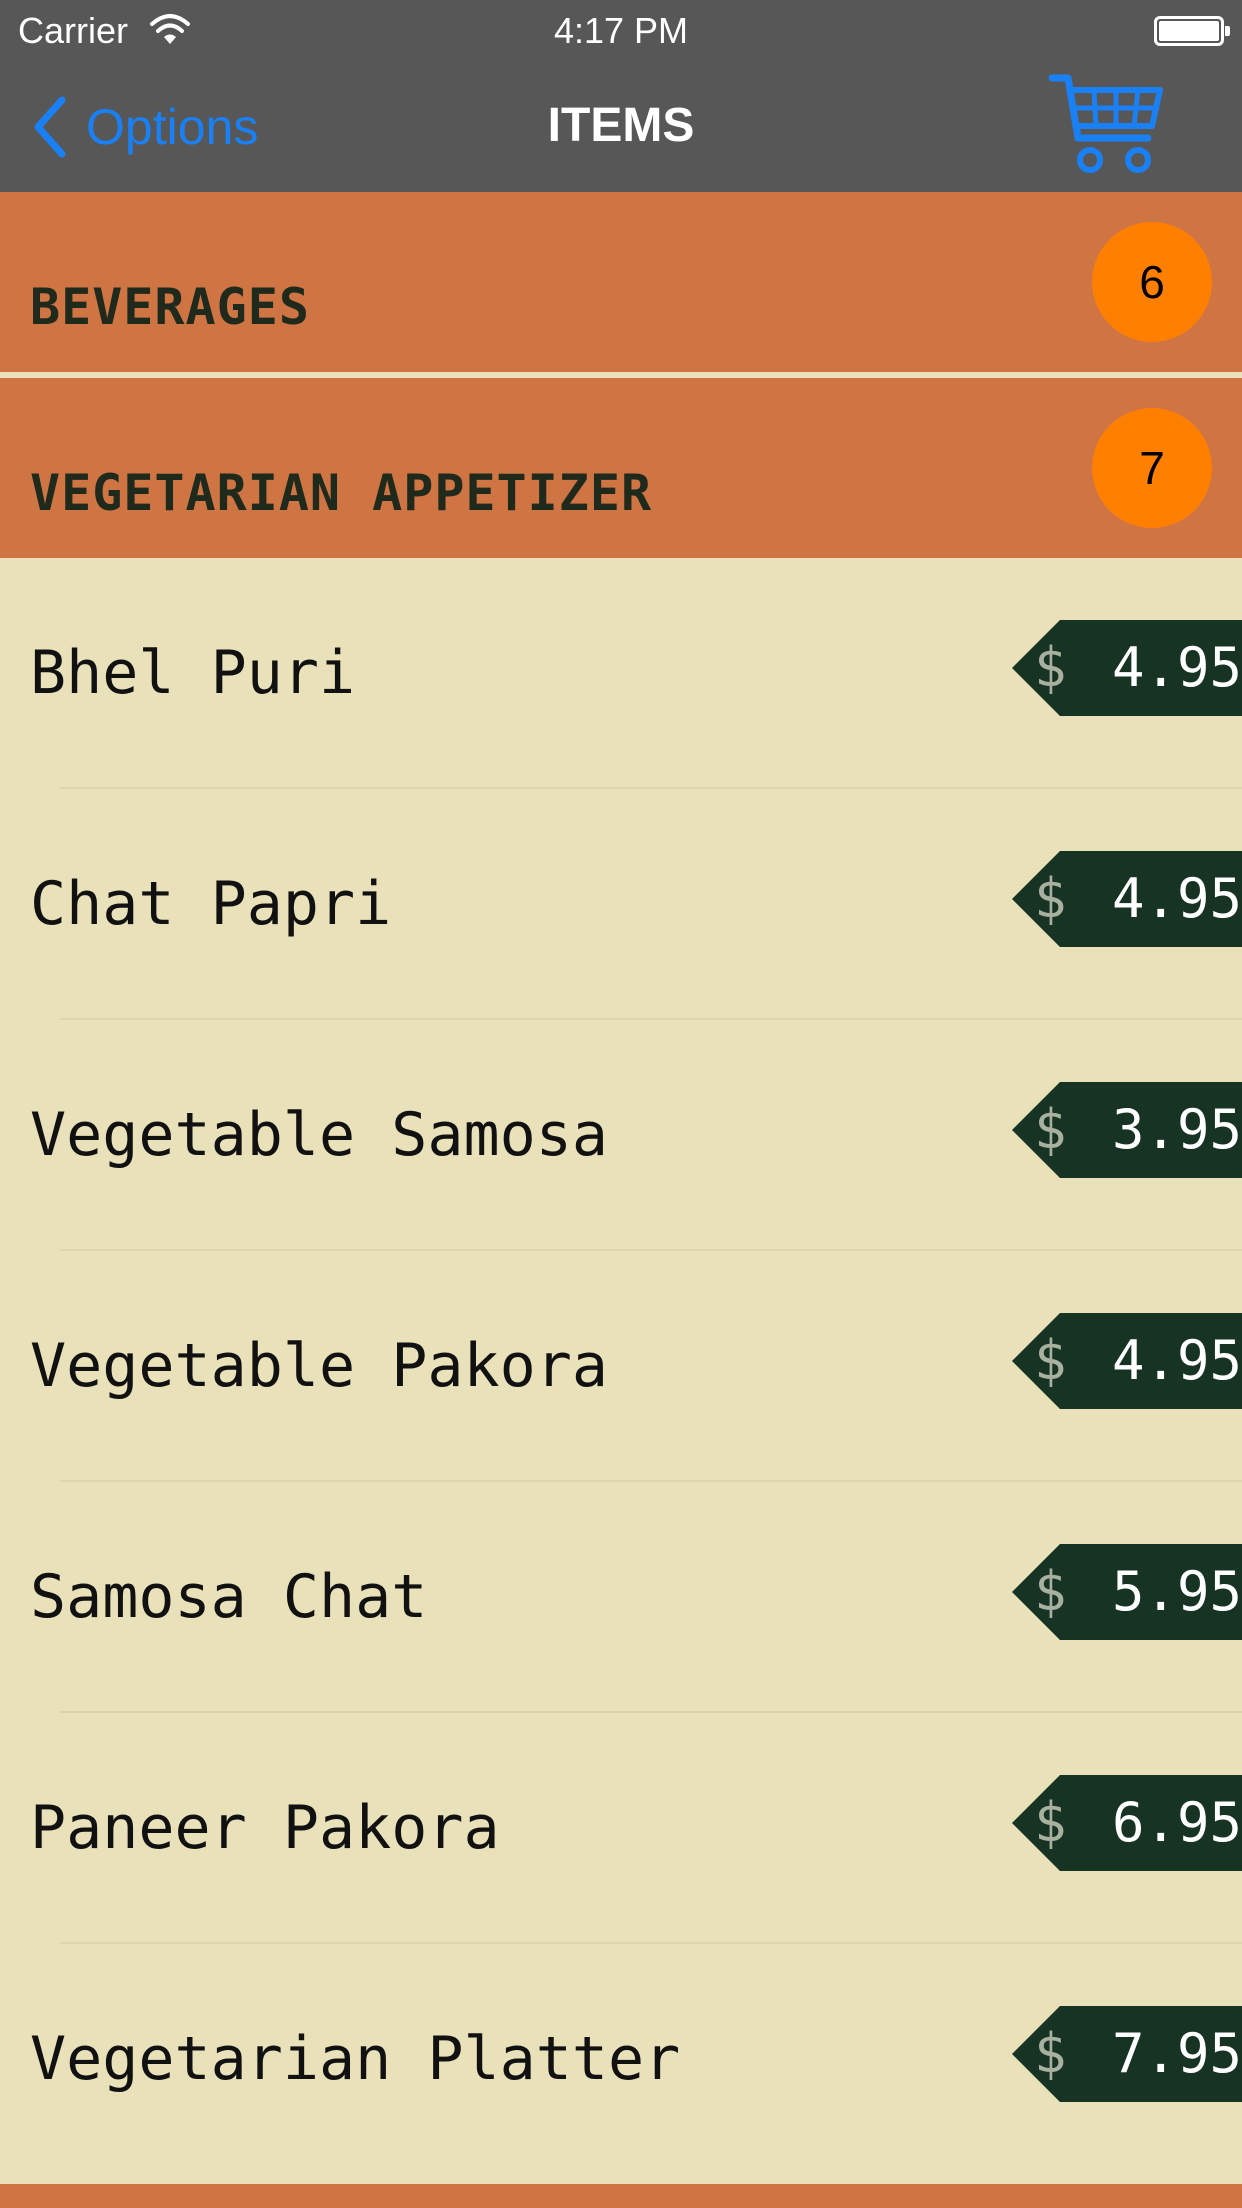  What do you see at coordinates (1152, 282) in the screenshot?
I see `category-count-badge: 6` at bounding box center [1152, 282].